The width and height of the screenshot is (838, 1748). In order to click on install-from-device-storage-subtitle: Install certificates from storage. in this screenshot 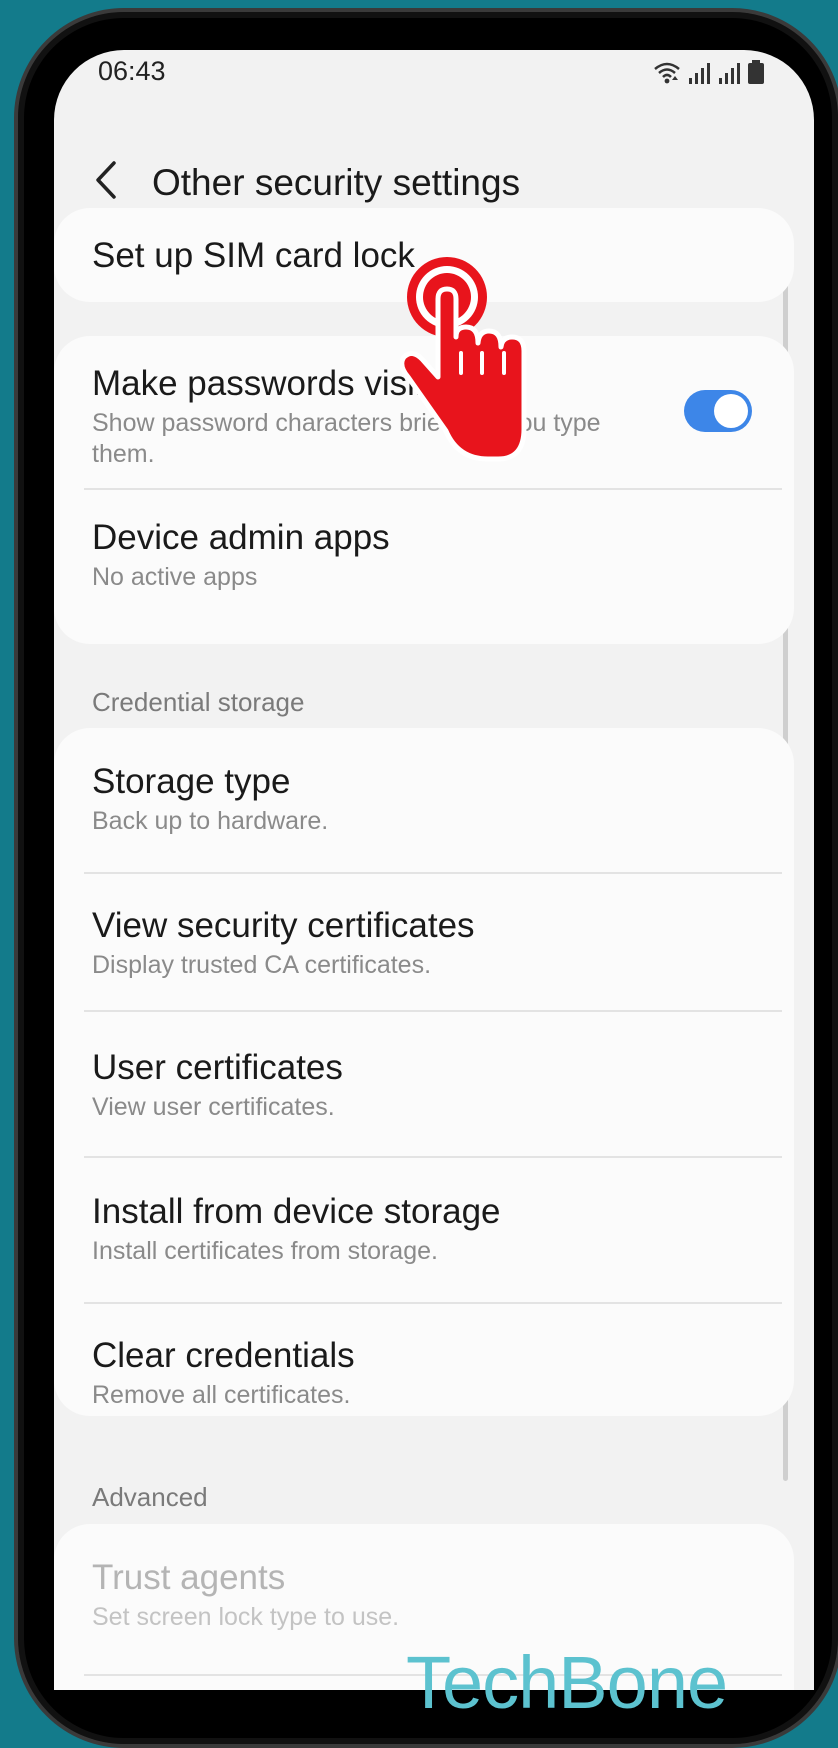, I will do `click(265, 1251)`.